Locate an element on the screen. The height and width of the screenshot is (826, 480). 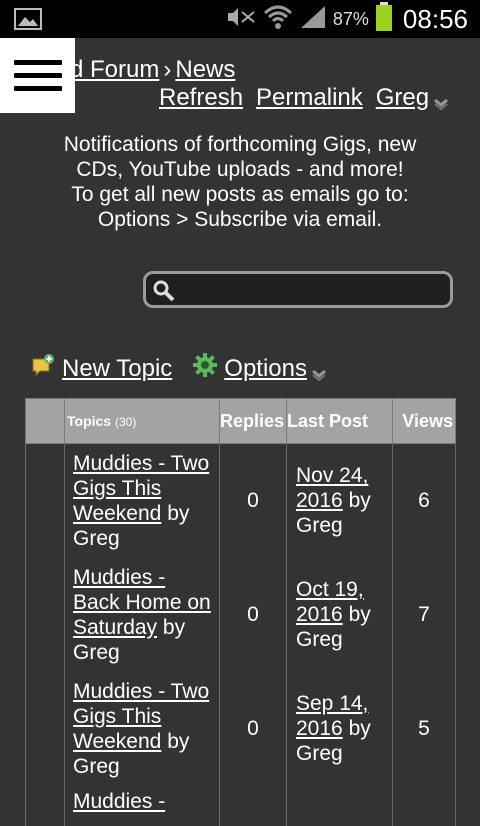
topic-title-link: Muddies - Back Home on Saturday is located at coordinates (142, 602).